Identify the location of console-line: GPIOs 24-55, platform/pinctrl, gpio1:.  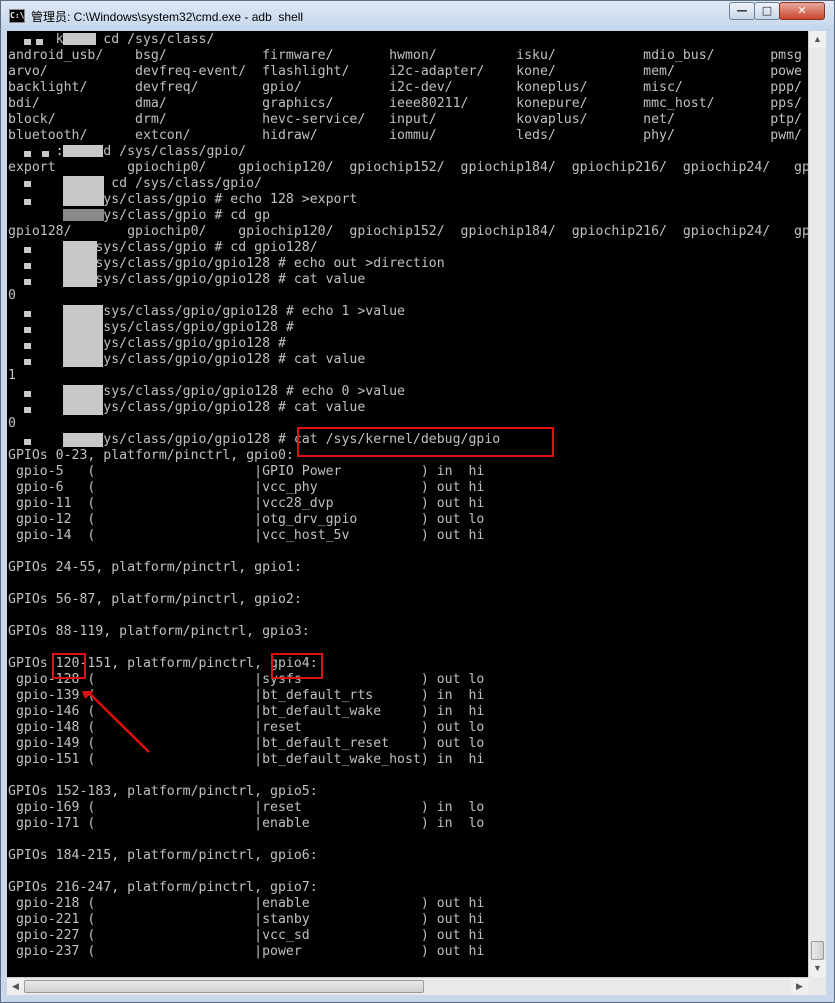
(155, 567).